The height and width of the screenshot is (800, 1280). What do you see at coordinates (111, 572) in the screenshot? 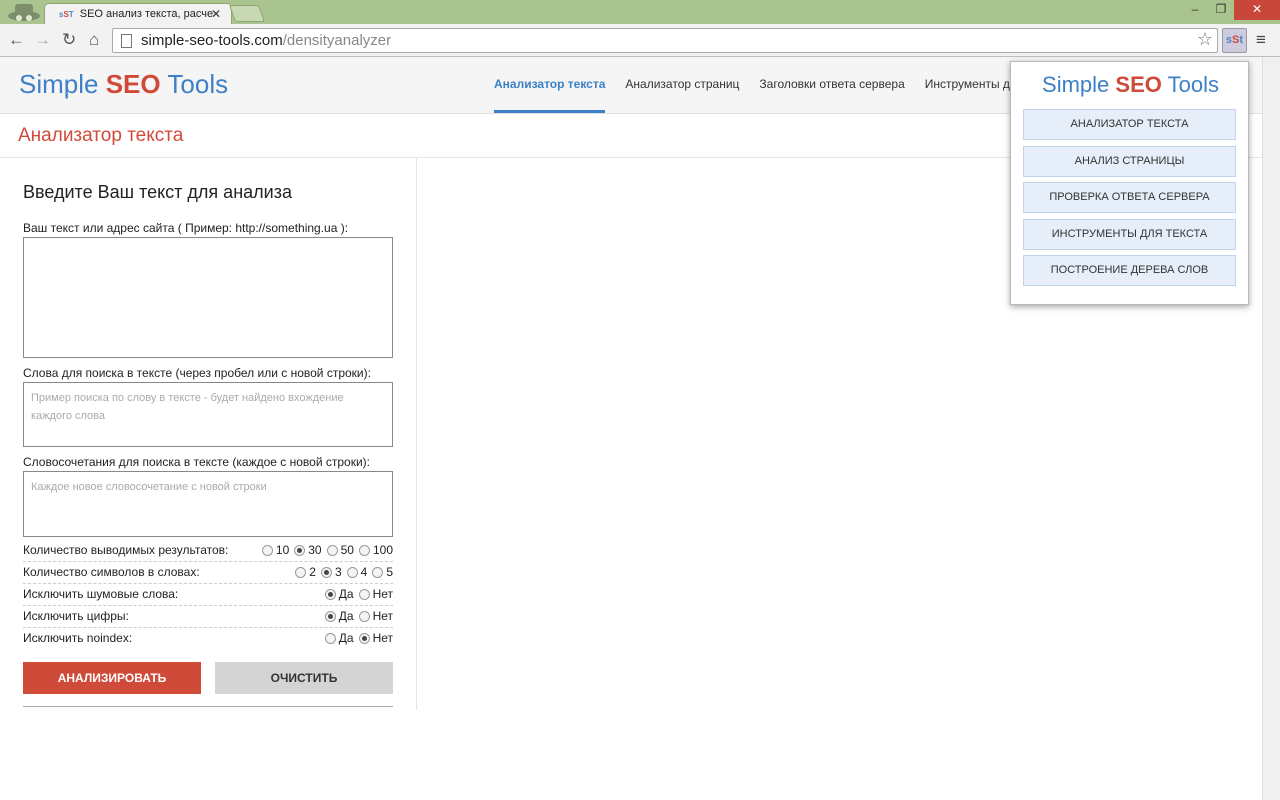
I see `option-label: Количество символов в словах:` at bounding box center [111, 572].